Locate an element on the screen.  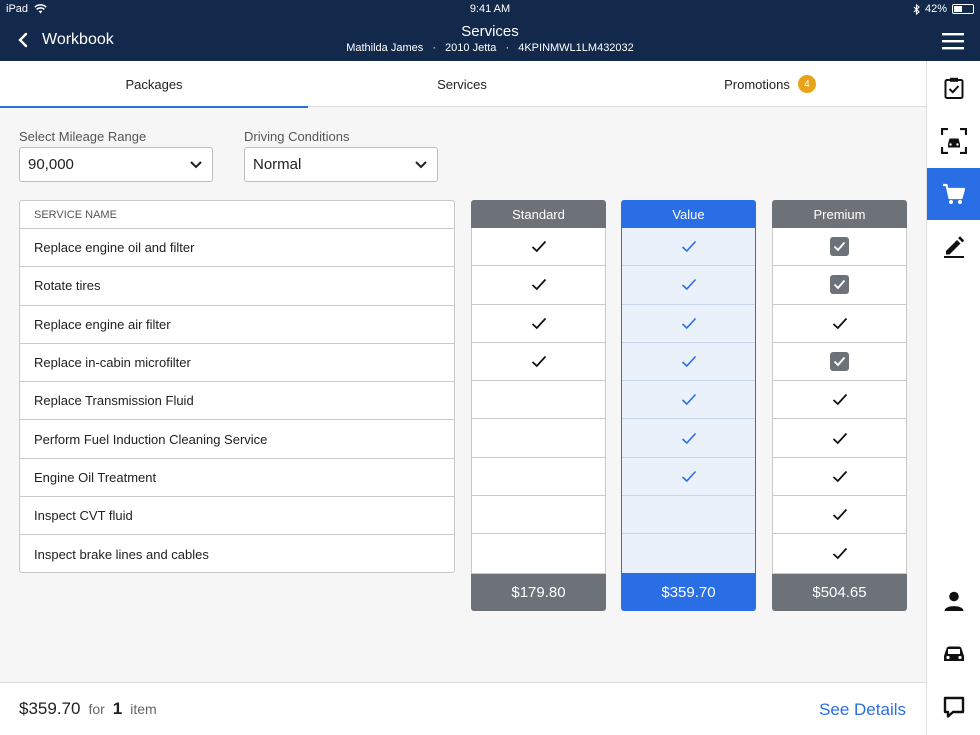
promotions-badge: 4 is located at coordinates (806, 84).